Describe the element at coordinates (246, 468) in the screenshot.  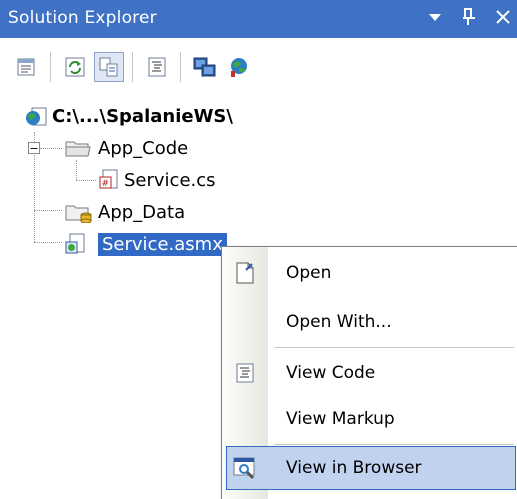
I see `browser-icon` at that location.